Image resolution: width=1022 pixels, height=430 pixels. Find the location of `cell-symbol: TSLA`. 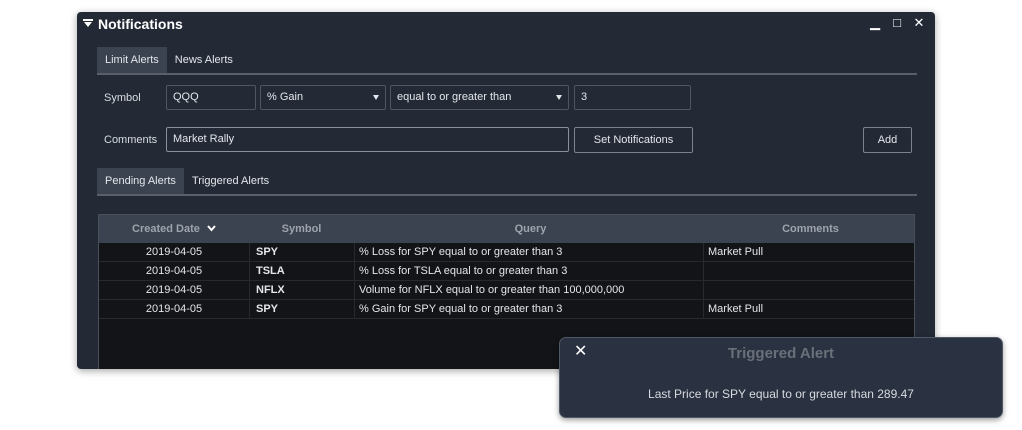

cell-symbol: TSLA is located at coordinates (302, 271).